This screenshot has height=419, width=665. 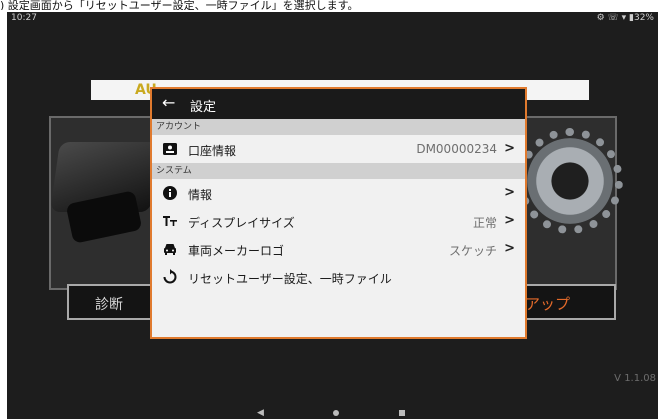 I want to click on row-label: ディスプレイサイズ, so click(x=241, y=223).